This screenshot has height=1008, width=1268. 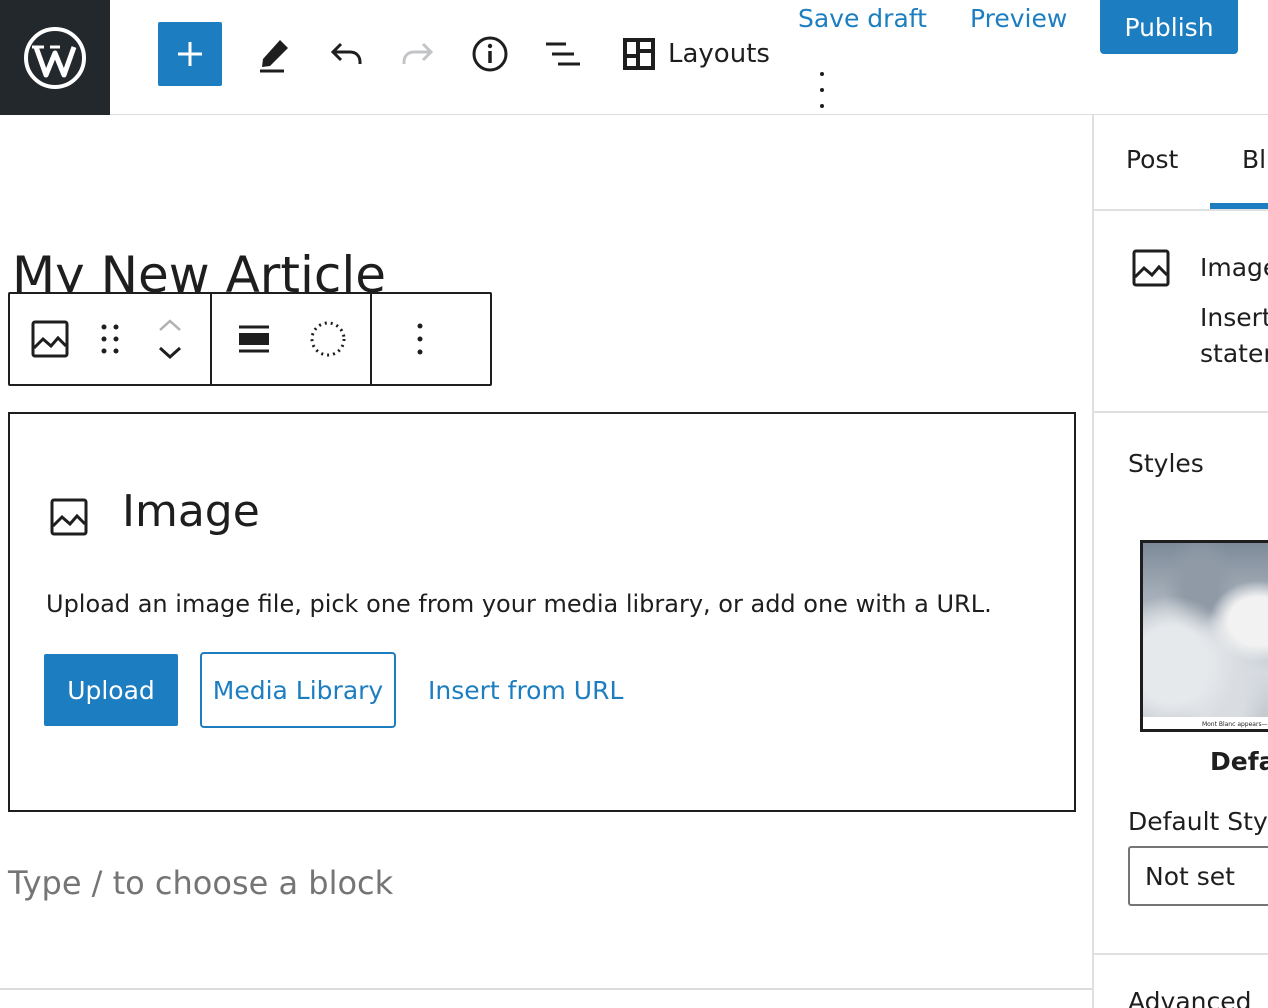 I want to click on edit-icon, so click(x=274, y=56).